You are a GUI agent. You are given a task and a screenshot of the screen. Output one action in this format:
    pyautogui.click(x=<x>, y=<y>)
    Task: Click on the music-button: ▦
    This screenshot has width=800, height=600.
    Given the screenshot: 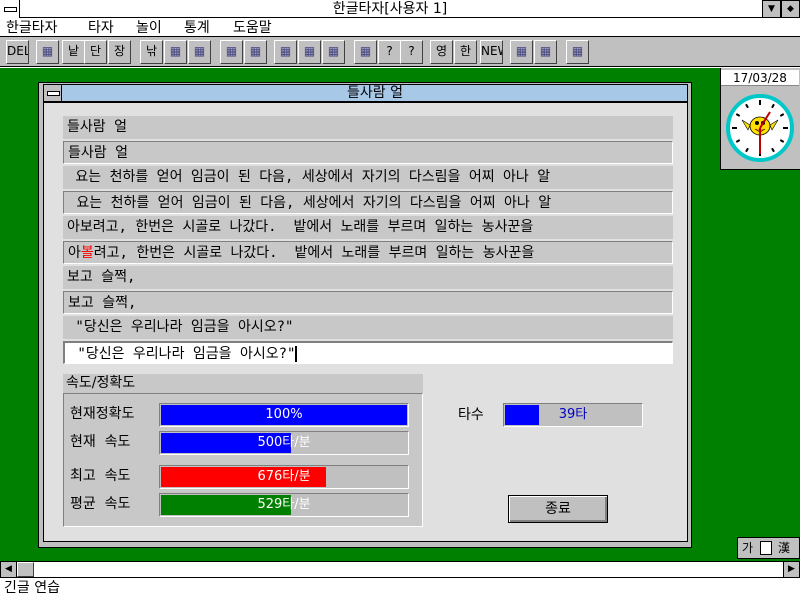 What is the action you would take?
    pyautogui.click(x=521, y=52)
    